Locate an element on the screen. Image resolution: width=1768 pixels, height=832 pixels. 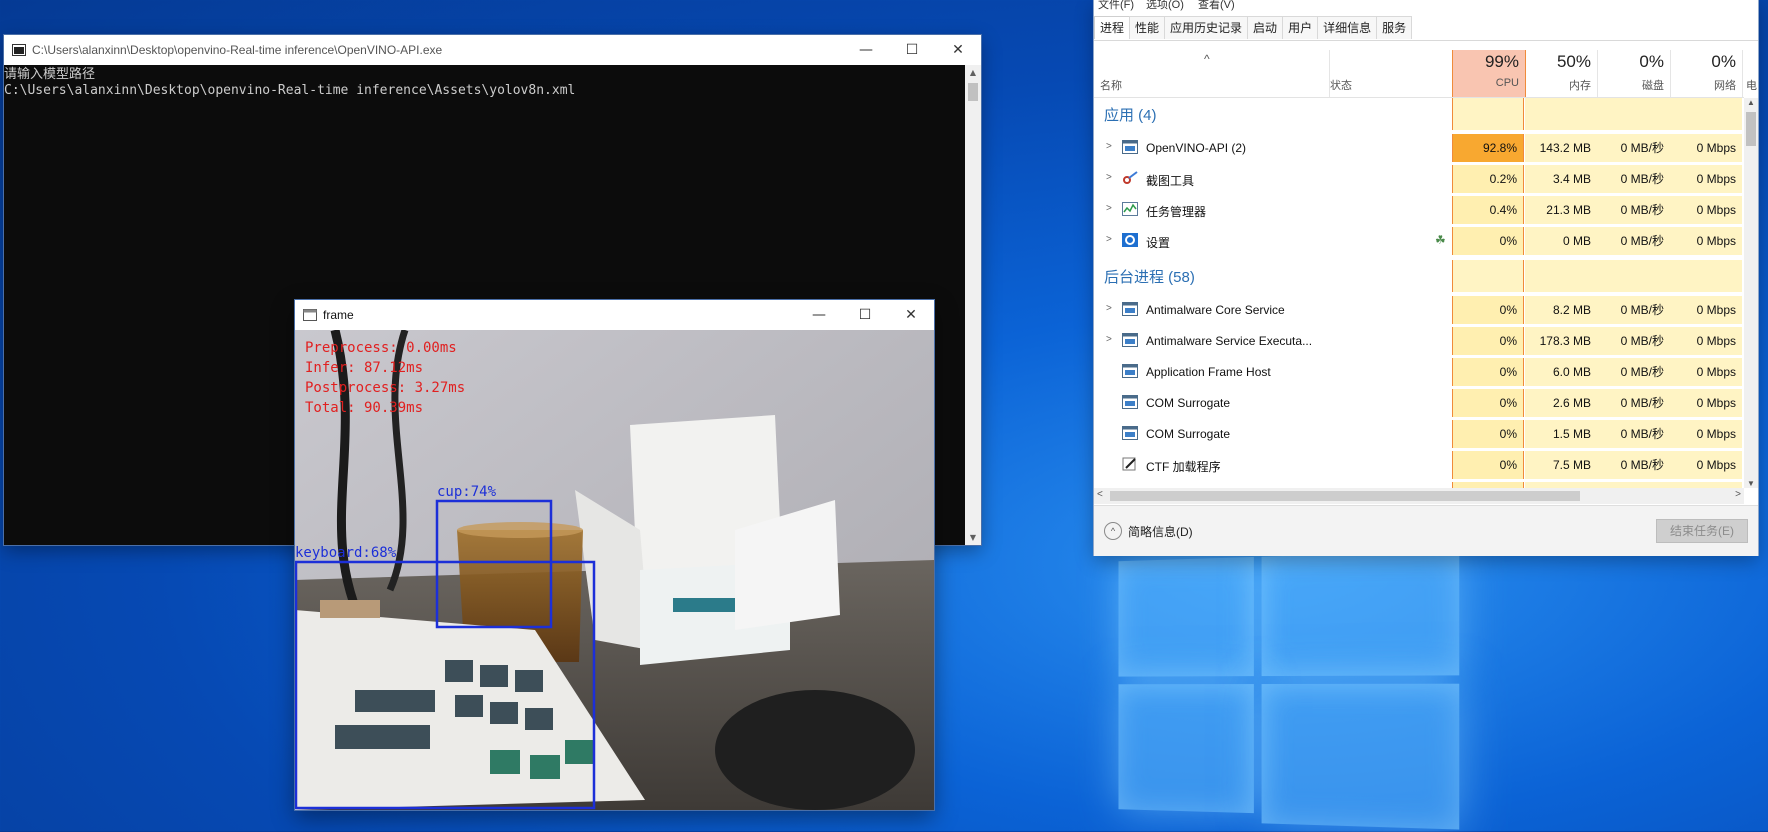
cpu-total-percent: 99% is located at coordinates (1501, 61).